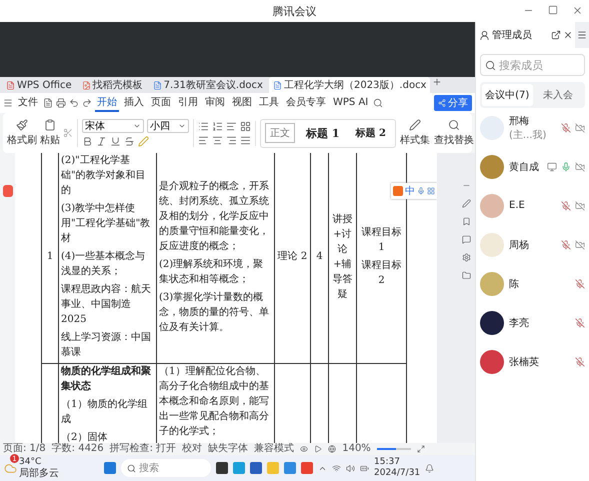  Describe the element at coordinates (22, 125) in the screenshot. I see `brush-icon` at that location.